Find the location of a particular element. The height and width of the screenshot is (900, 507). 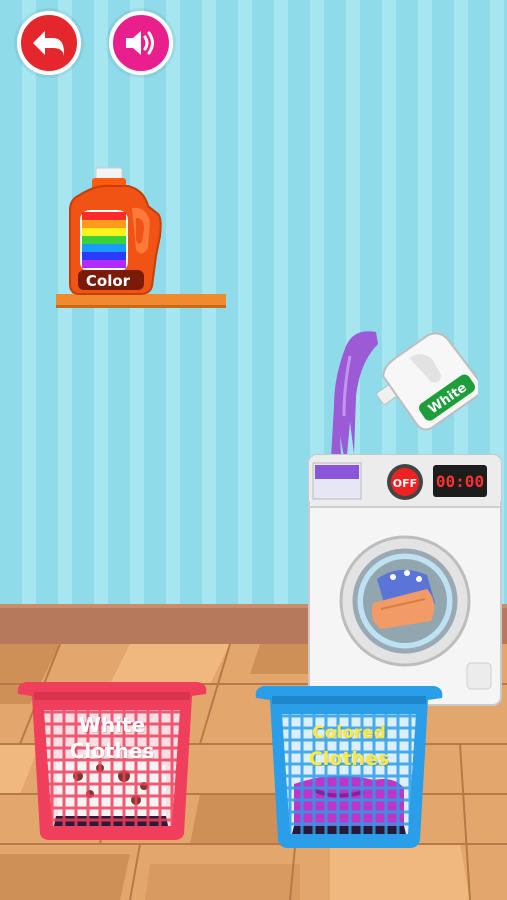

white-detergent-bottle: White is located at coordinates (423, 379).